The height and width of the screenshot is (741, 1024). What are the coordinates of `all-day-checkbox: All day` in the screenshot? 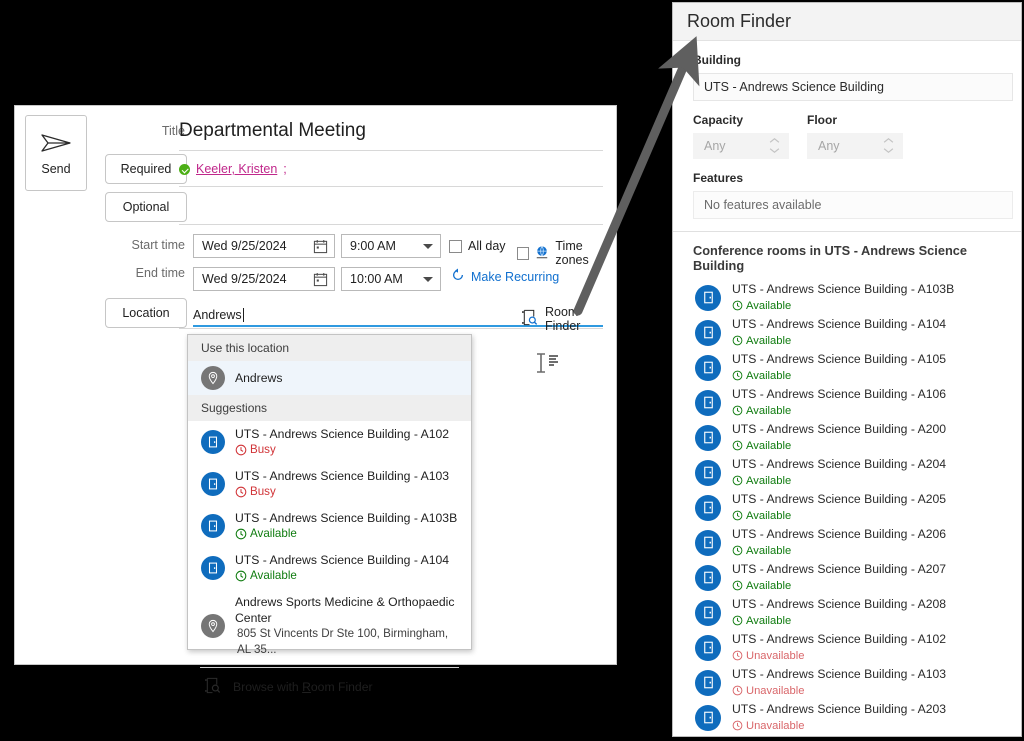 It's located at (477, 246).